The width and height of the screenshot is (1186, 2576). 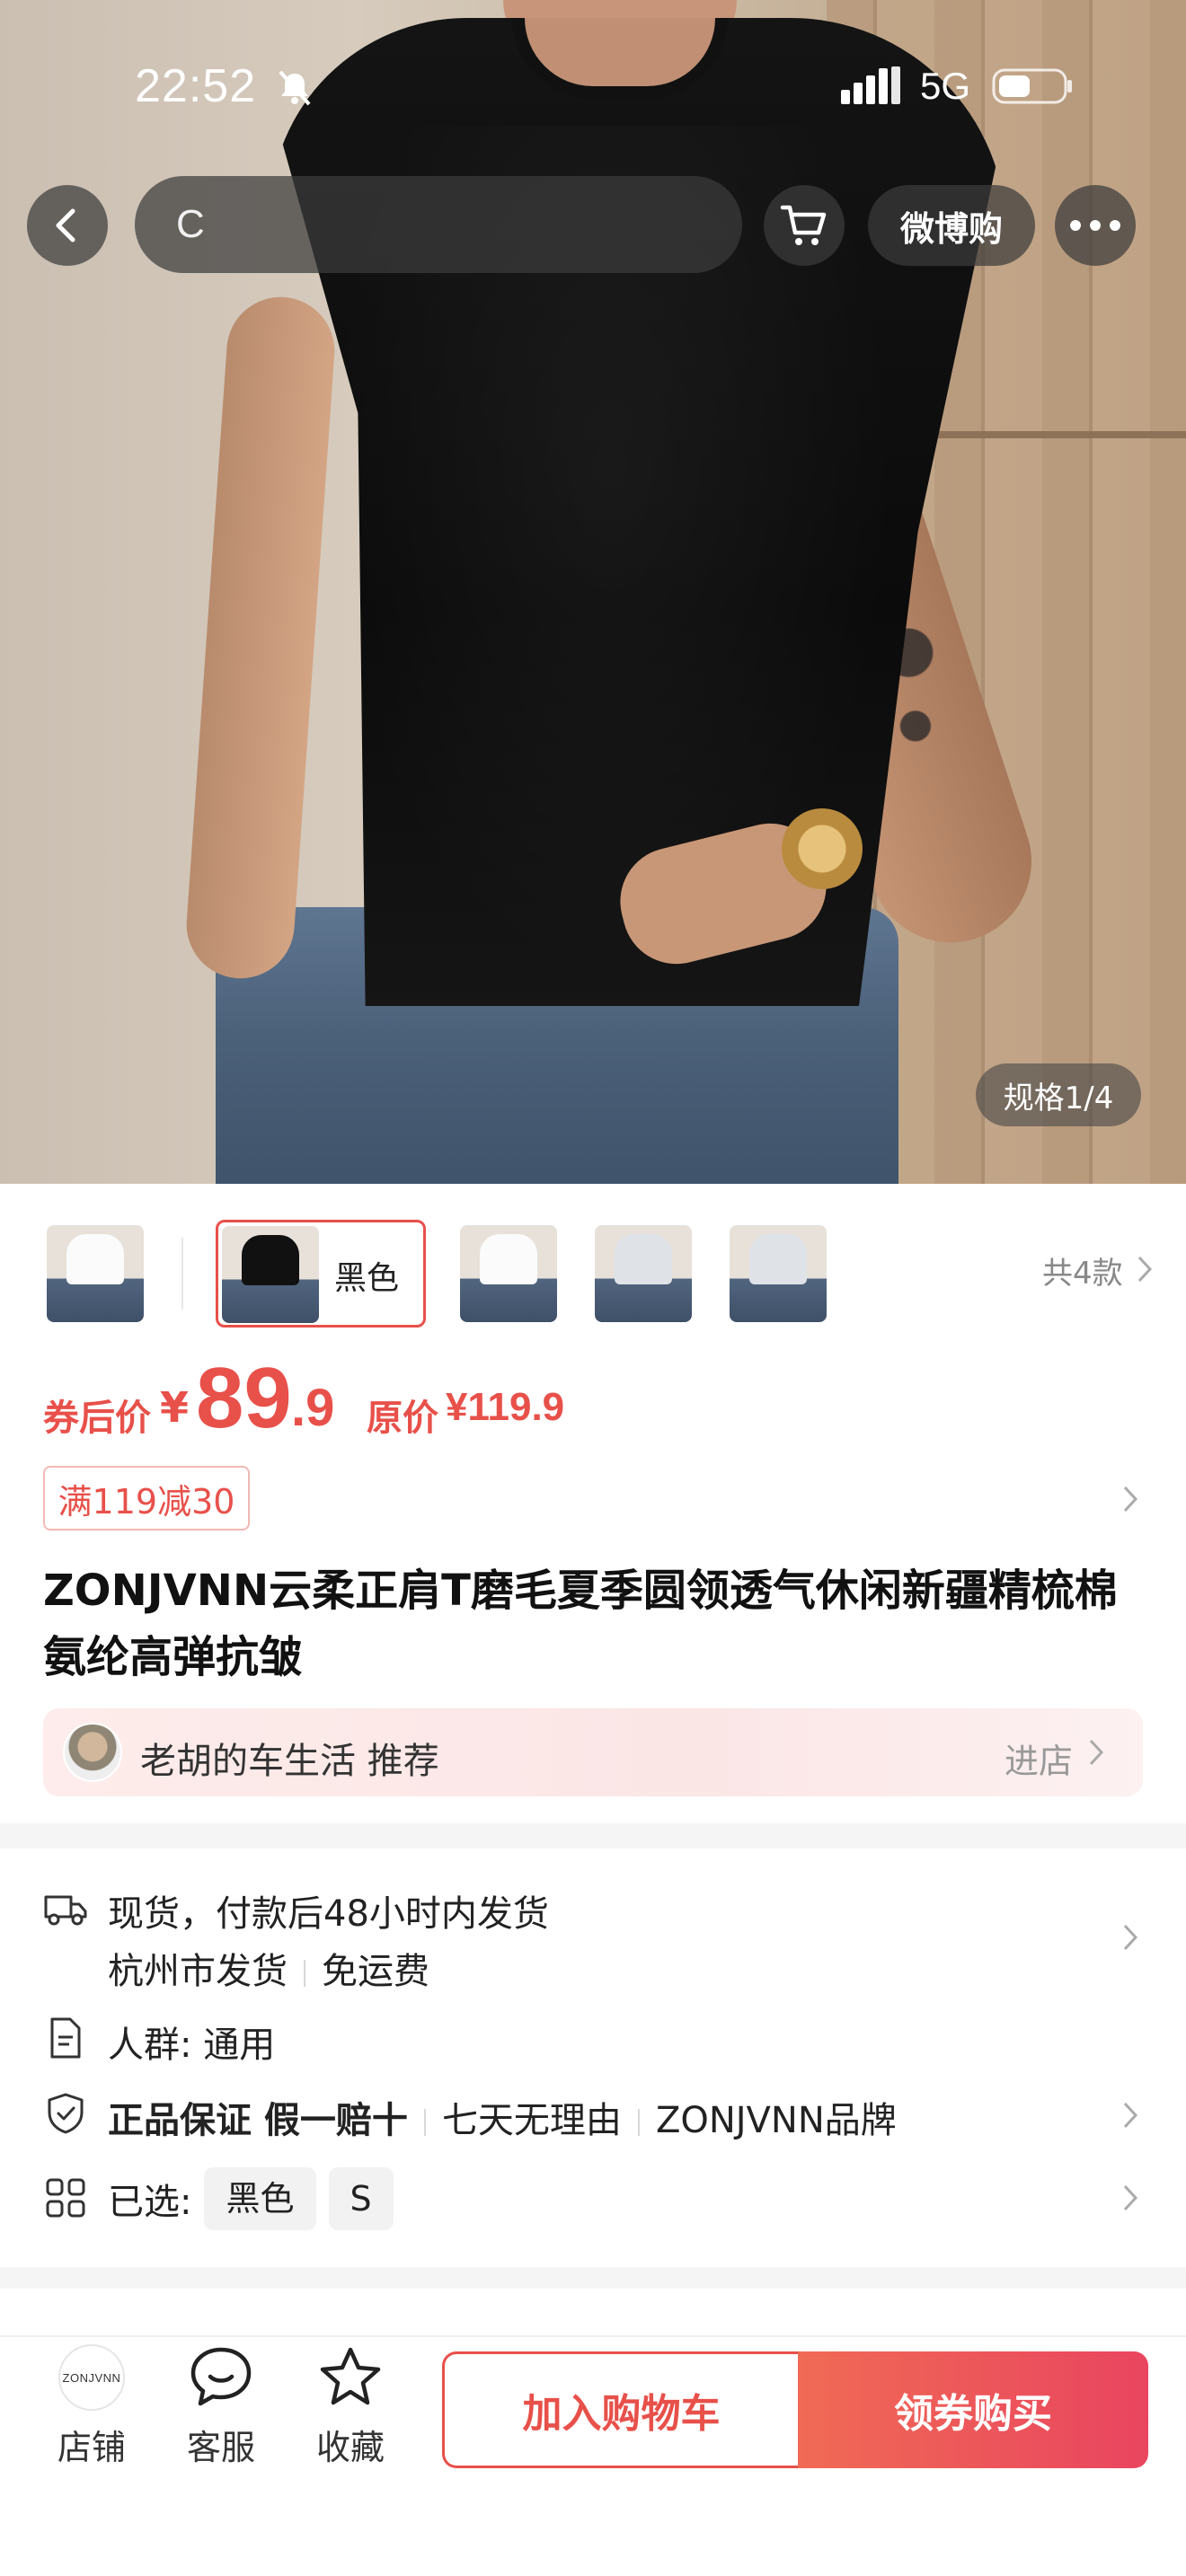 I want to click on network-type: 5G, so click(x=945, y=86).